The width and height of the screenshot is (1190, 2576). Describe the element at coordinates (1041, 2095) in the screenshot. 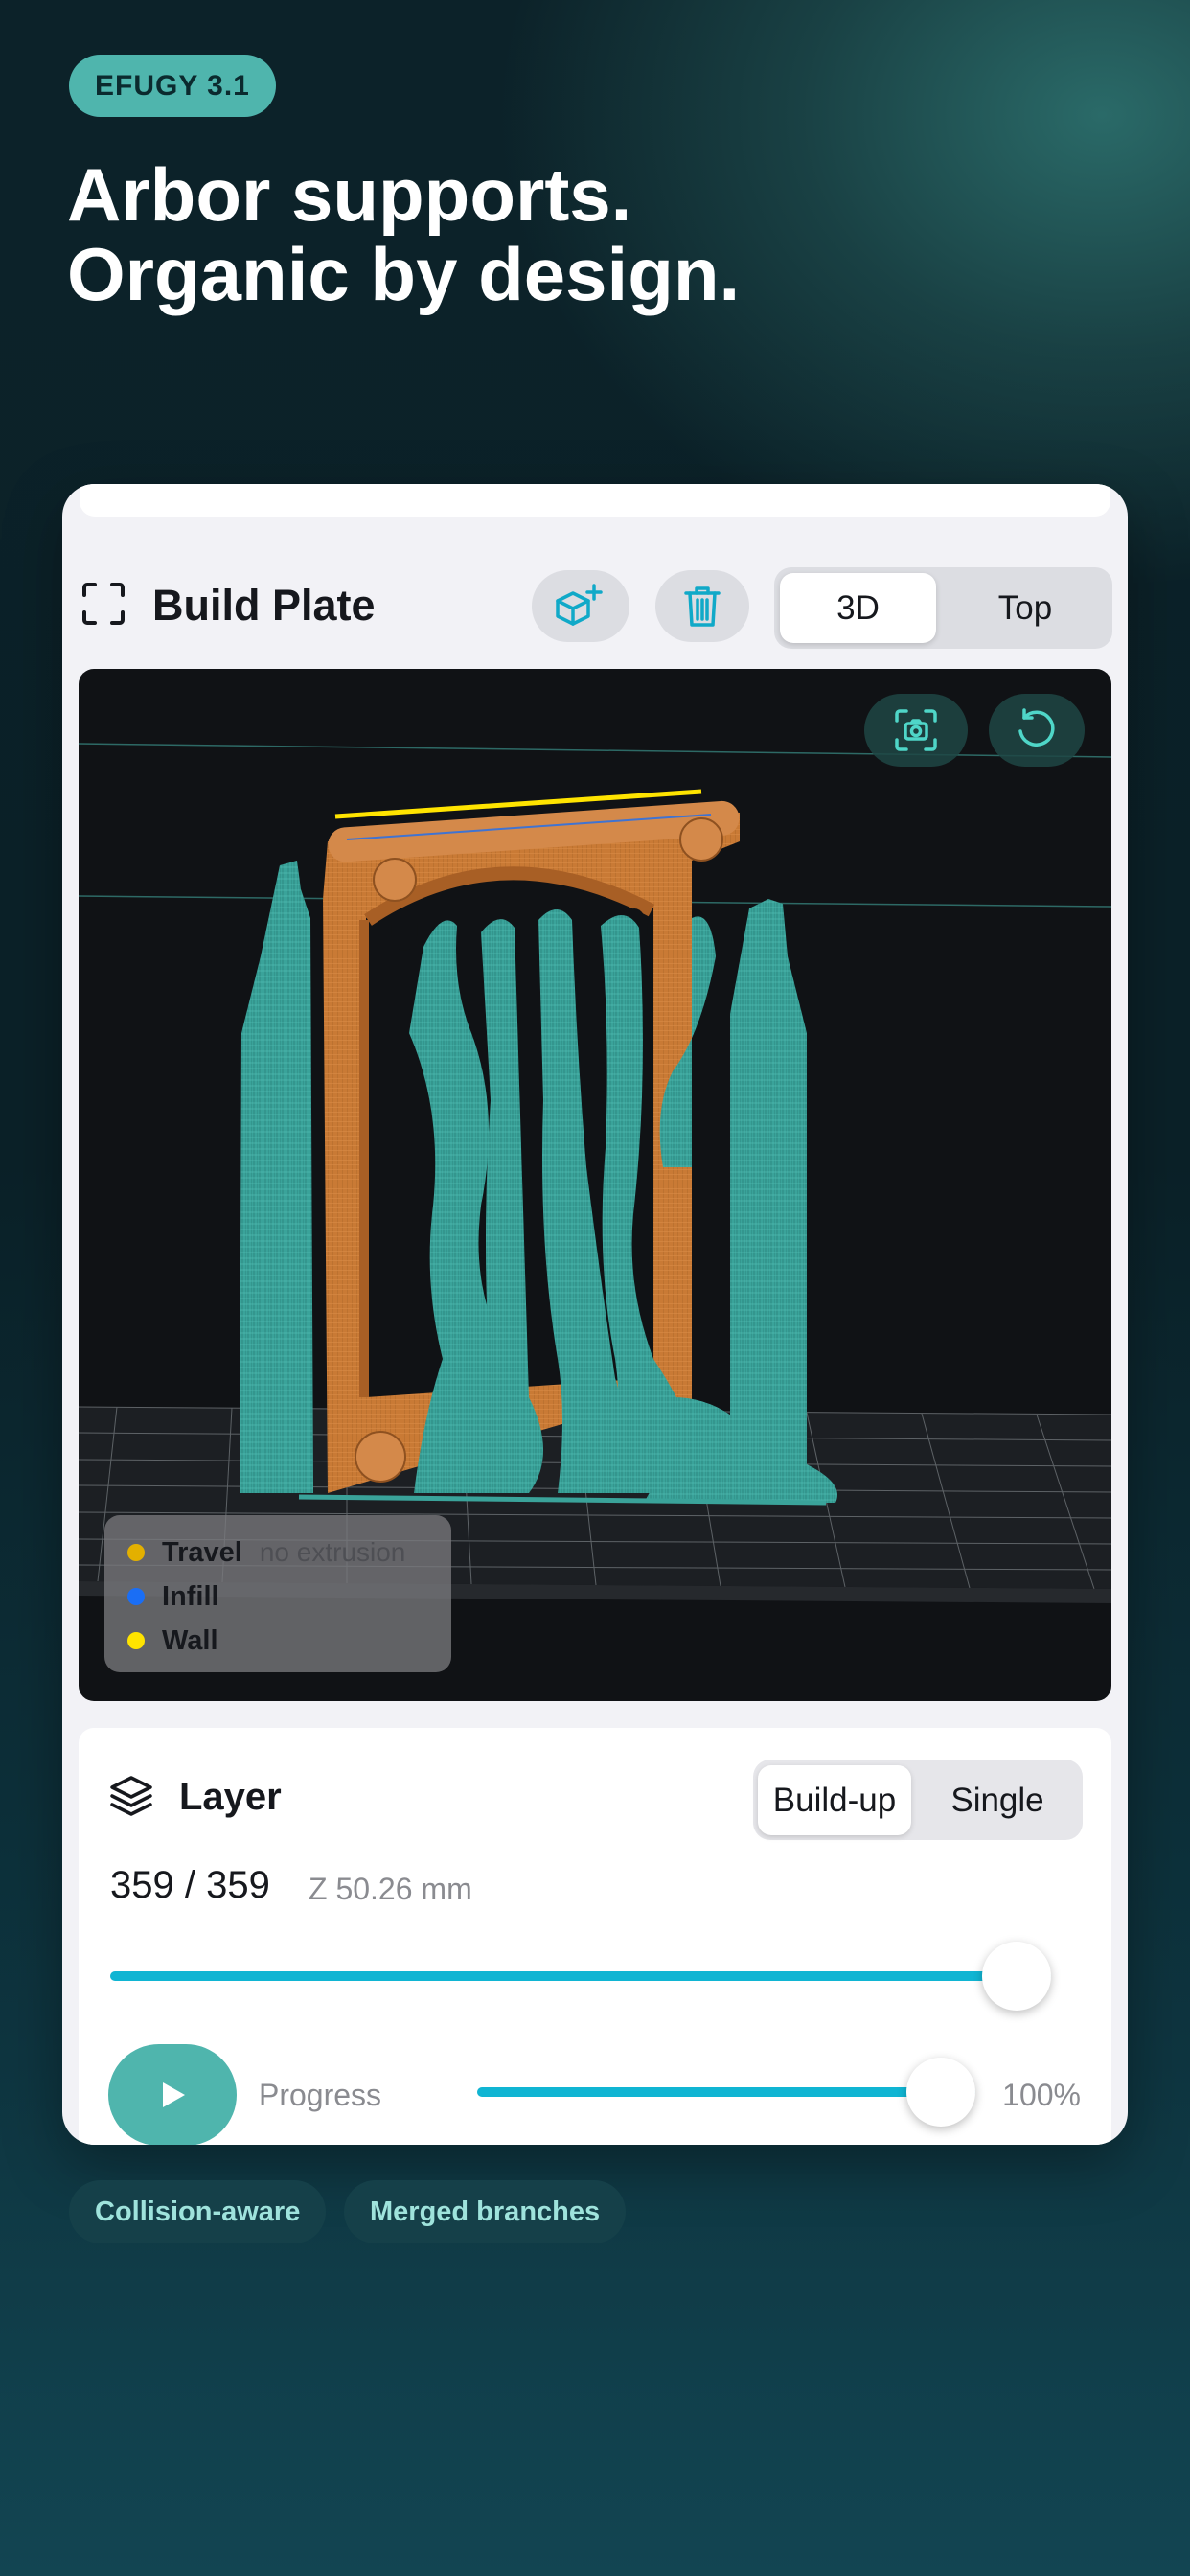

I see `progress-value: 100%` at that location.